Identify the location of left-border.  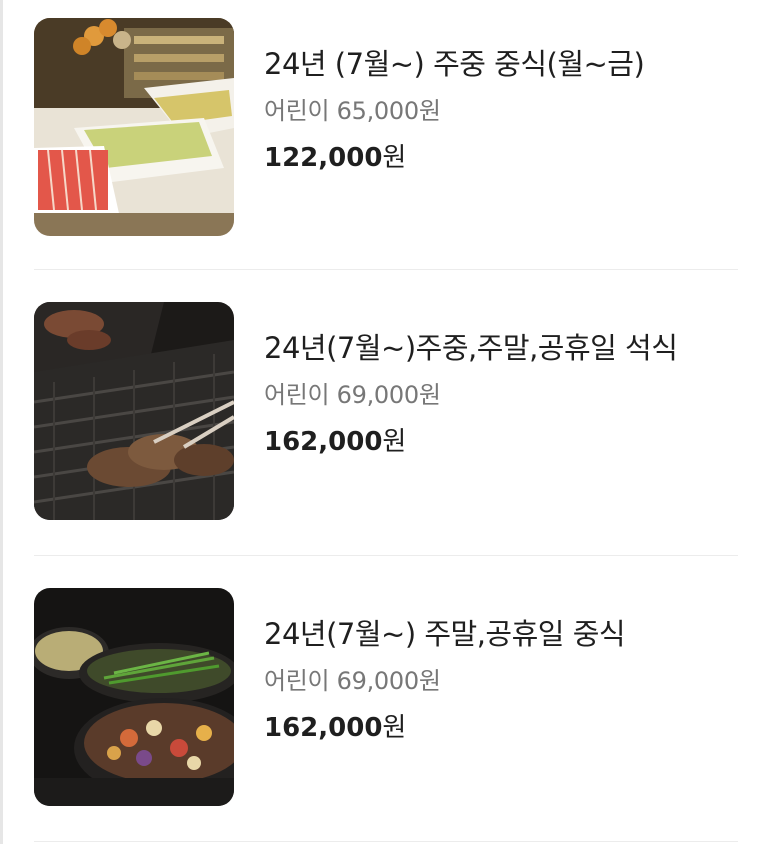
(1, 422).